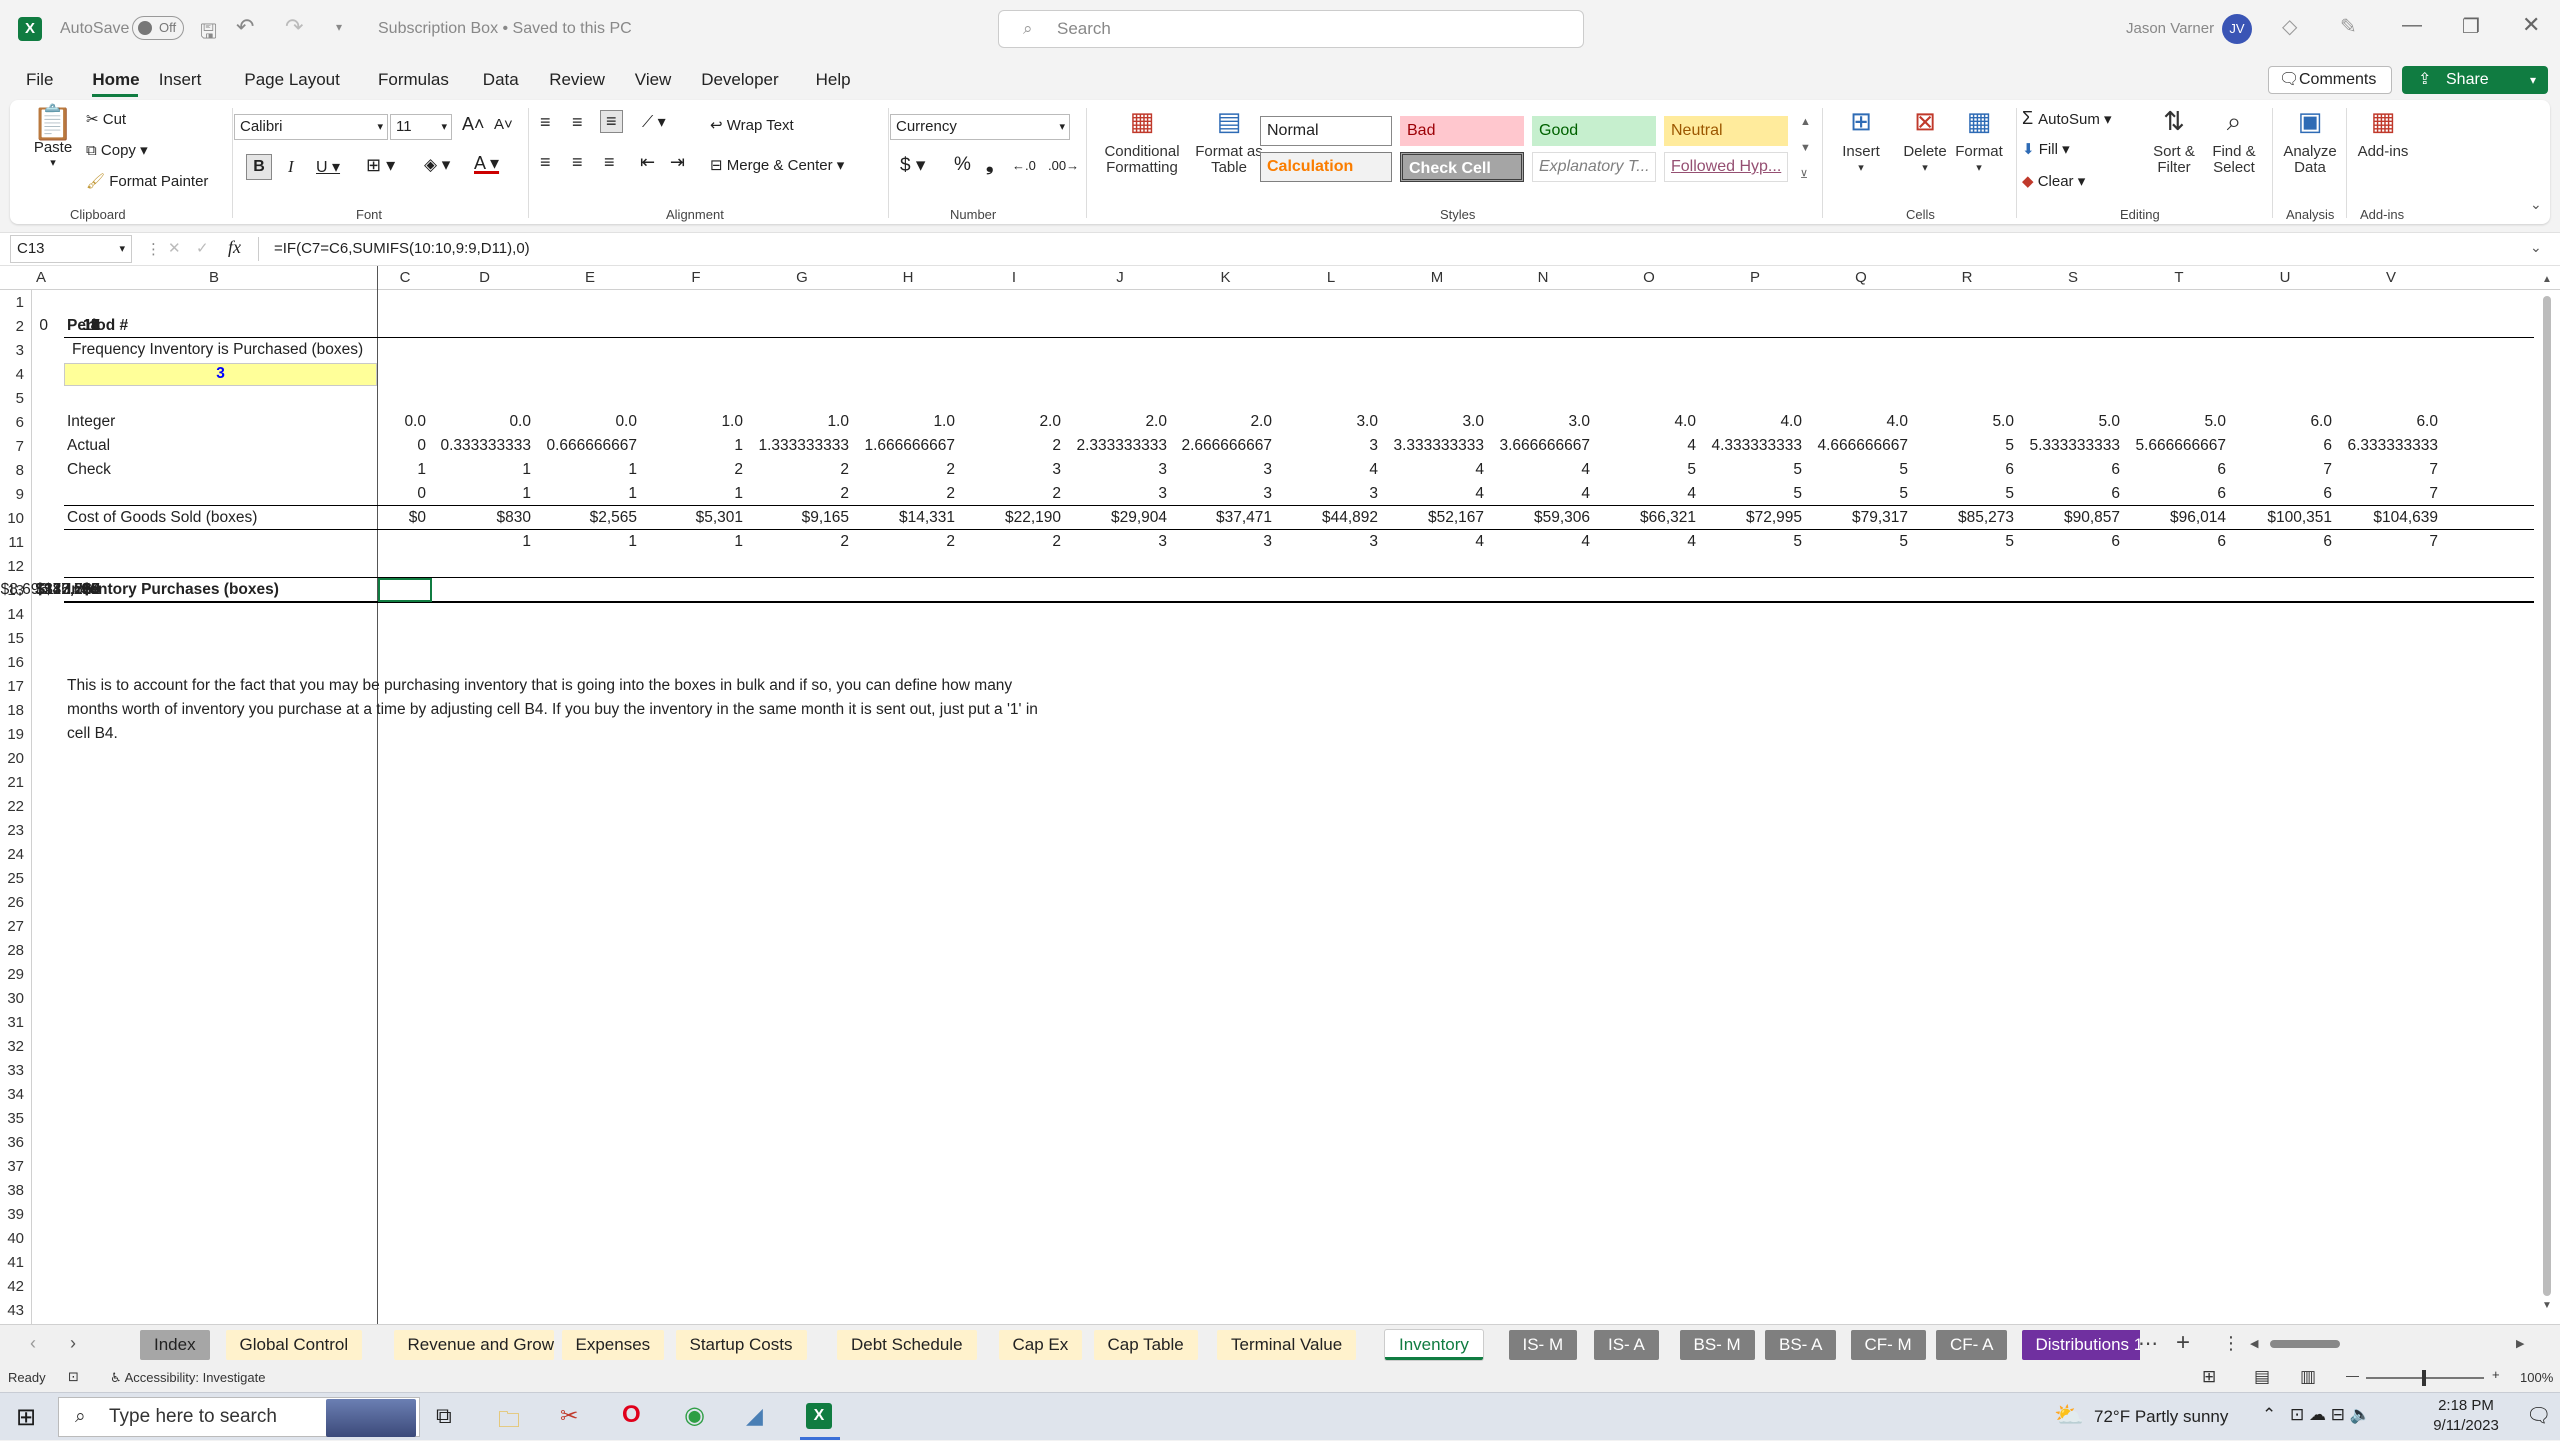  What do you see at coordinates (202, 248) in the screenshot?
I see `confirm-formula-icon: ✓` at bounding box center [202, 248].